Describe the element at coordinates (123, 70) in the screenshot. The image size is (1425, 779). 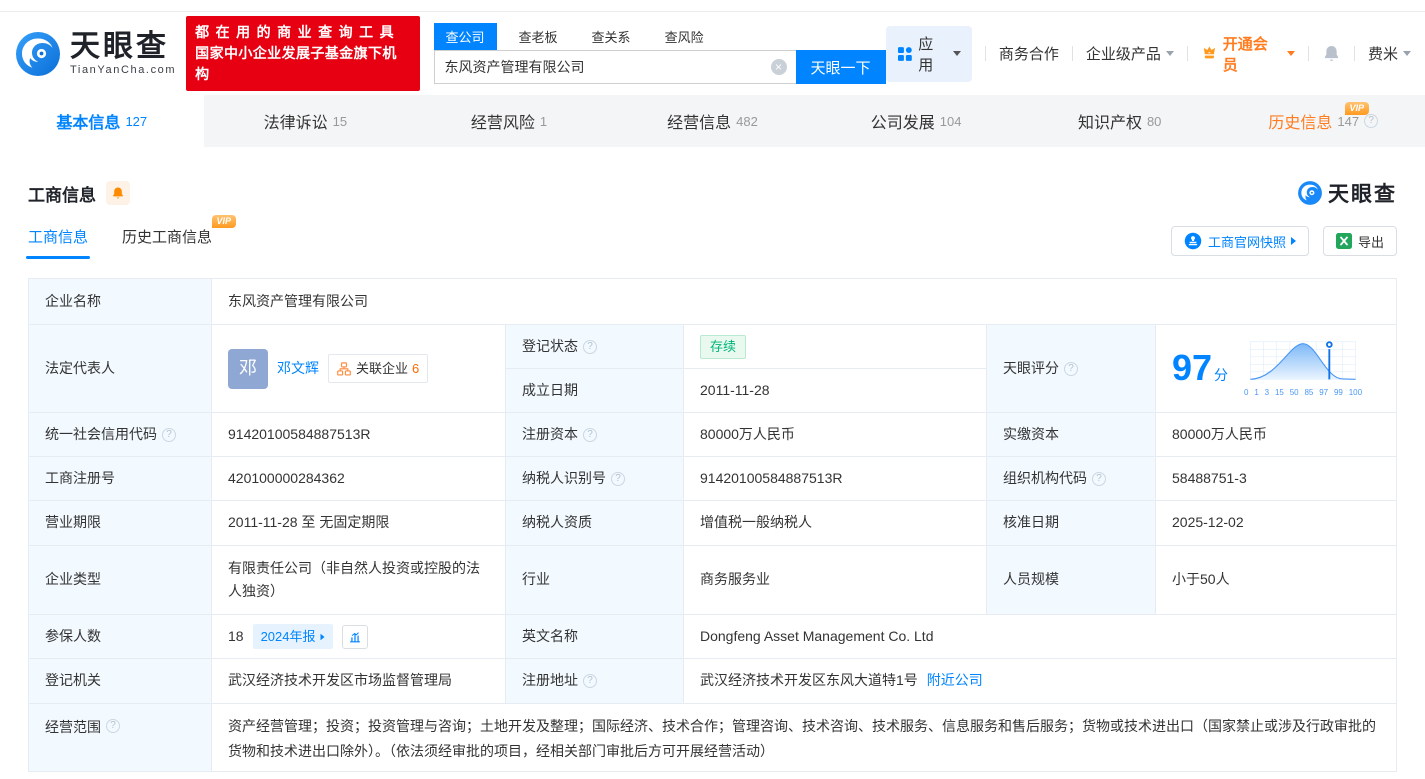
I see `logo-domain: TianYanCha.com` at that location.